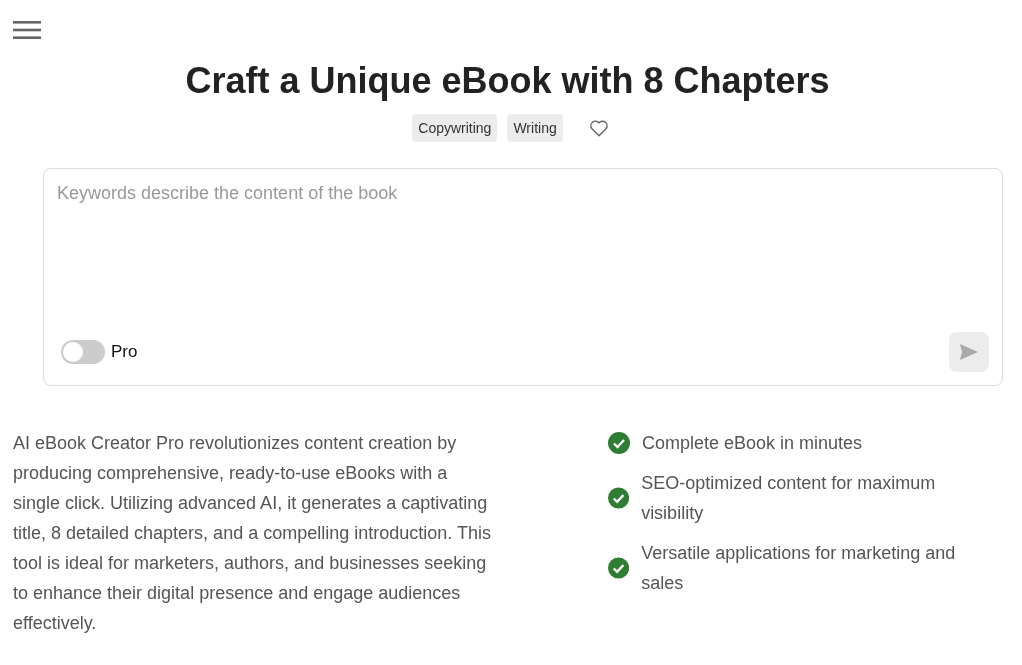  Describe the element at coordinates (535, 128) in the screenshot. I see `tag-chip: Writing` at that location.